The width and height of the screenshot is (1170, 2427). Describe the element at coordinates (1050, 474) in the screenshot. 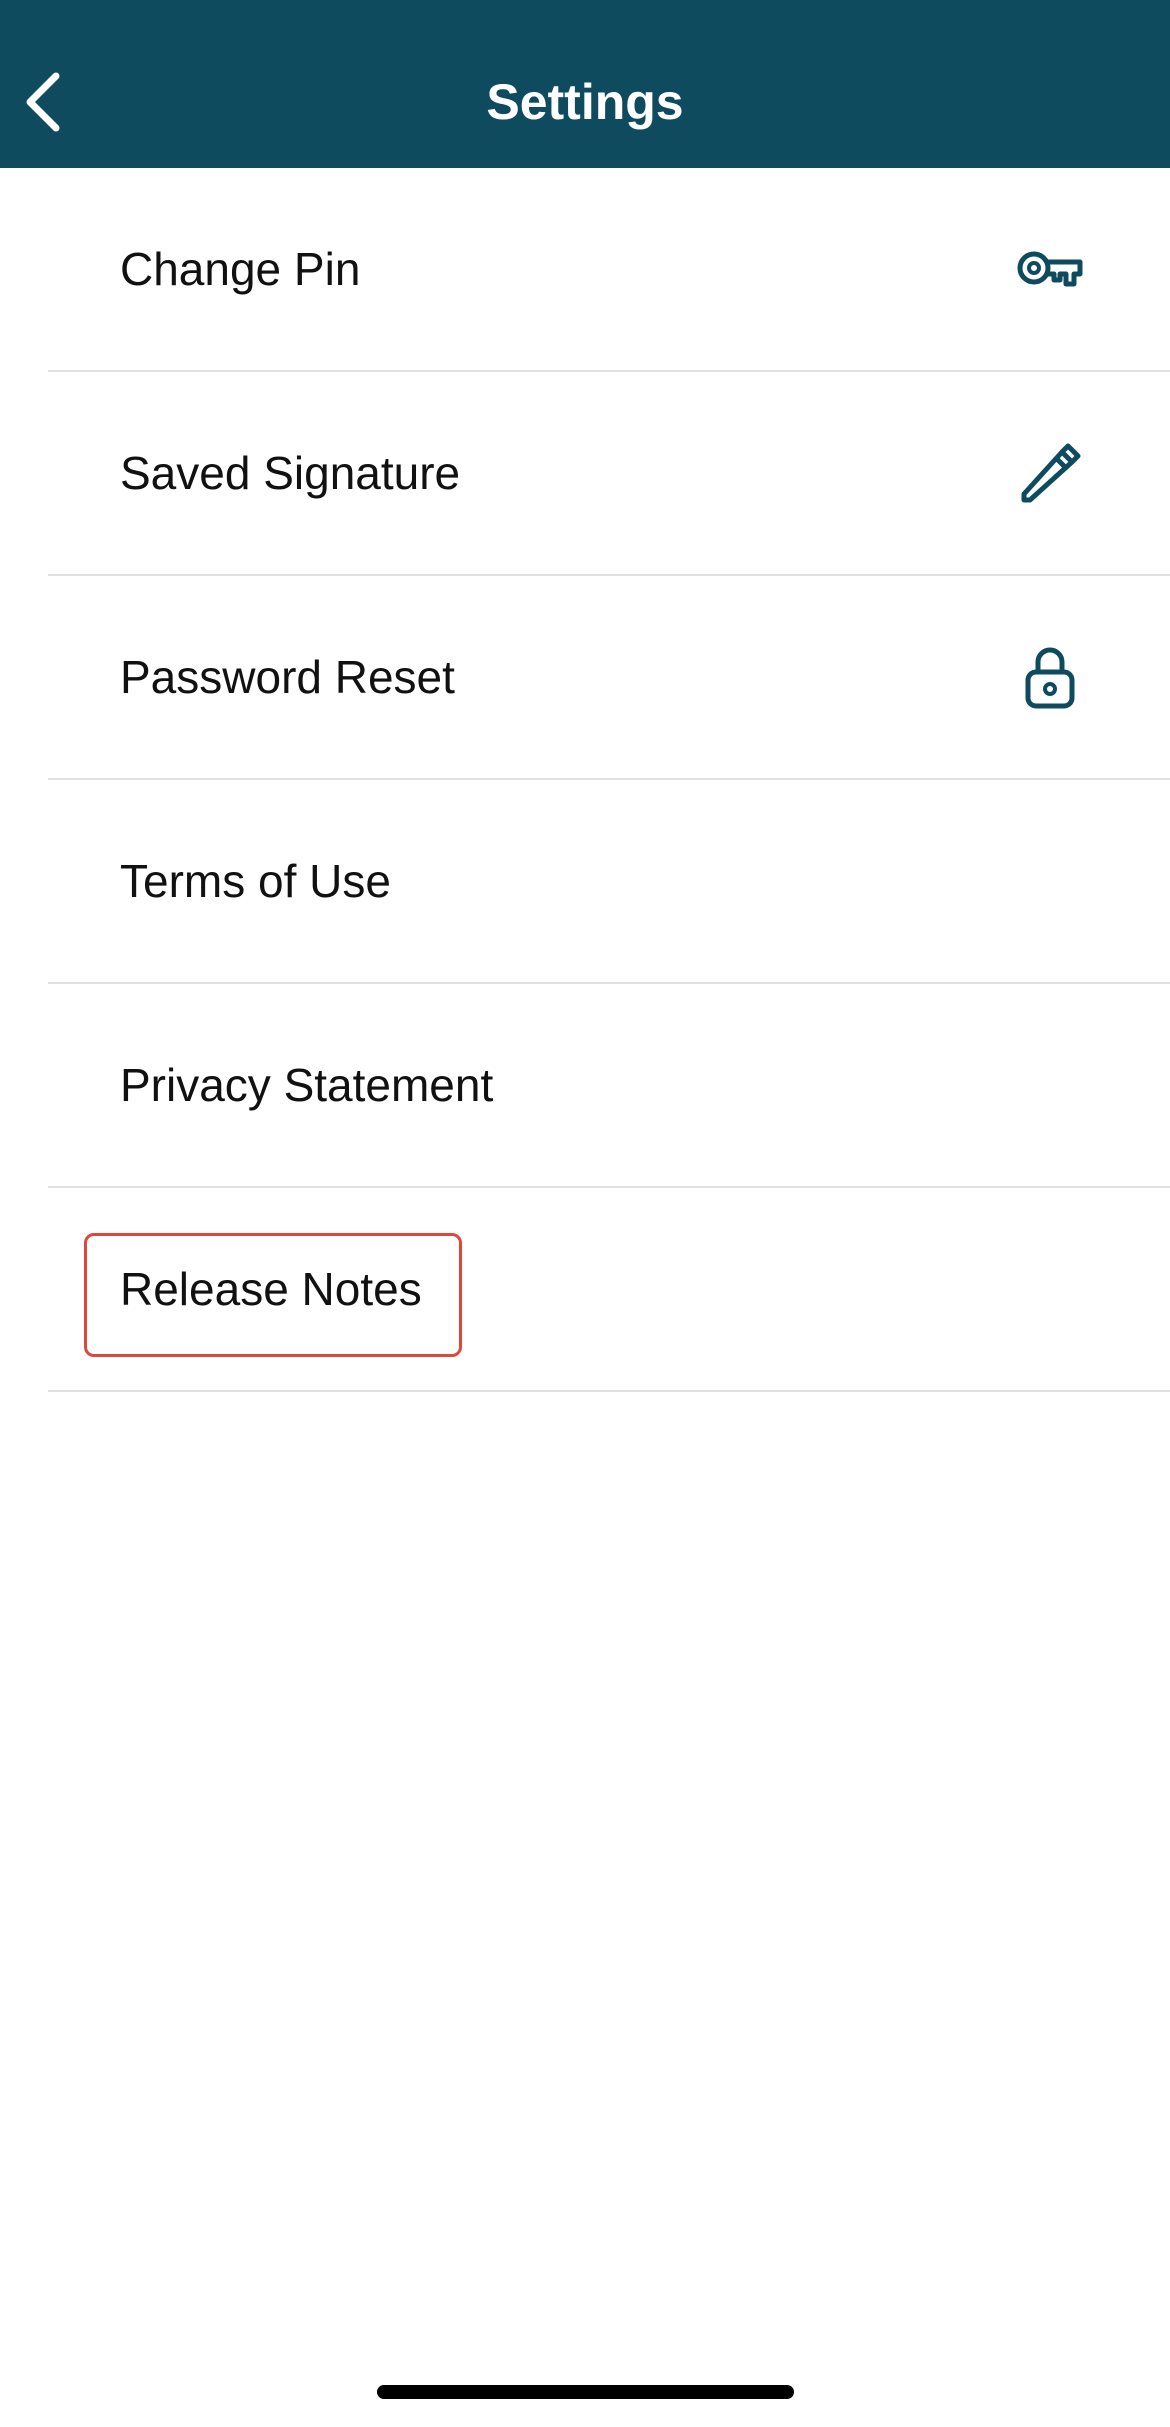

I see `pencil-icon` at that location.